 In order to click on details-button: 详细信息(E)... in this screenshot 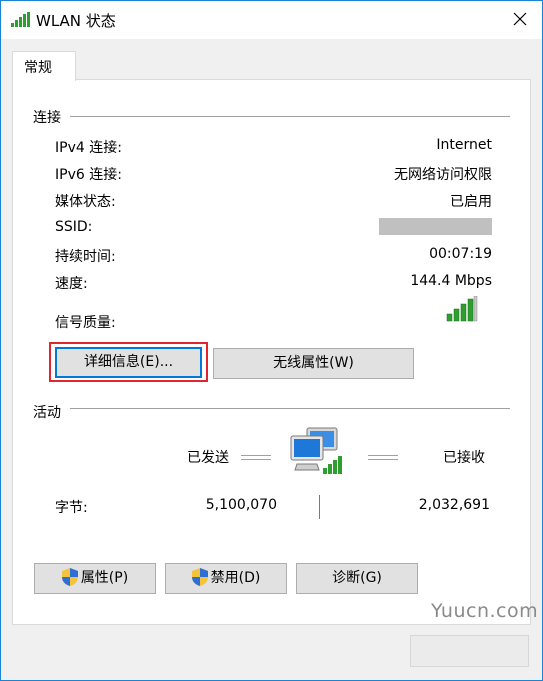, I will do `click(128, 362)`.